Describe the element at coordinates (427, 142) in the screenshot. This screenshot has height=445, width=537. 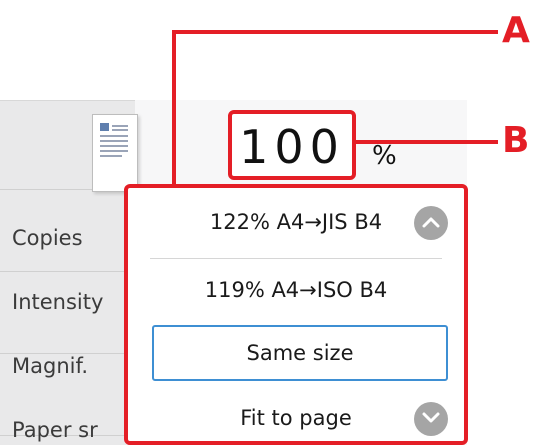
I see `callout-b-line` at that location.